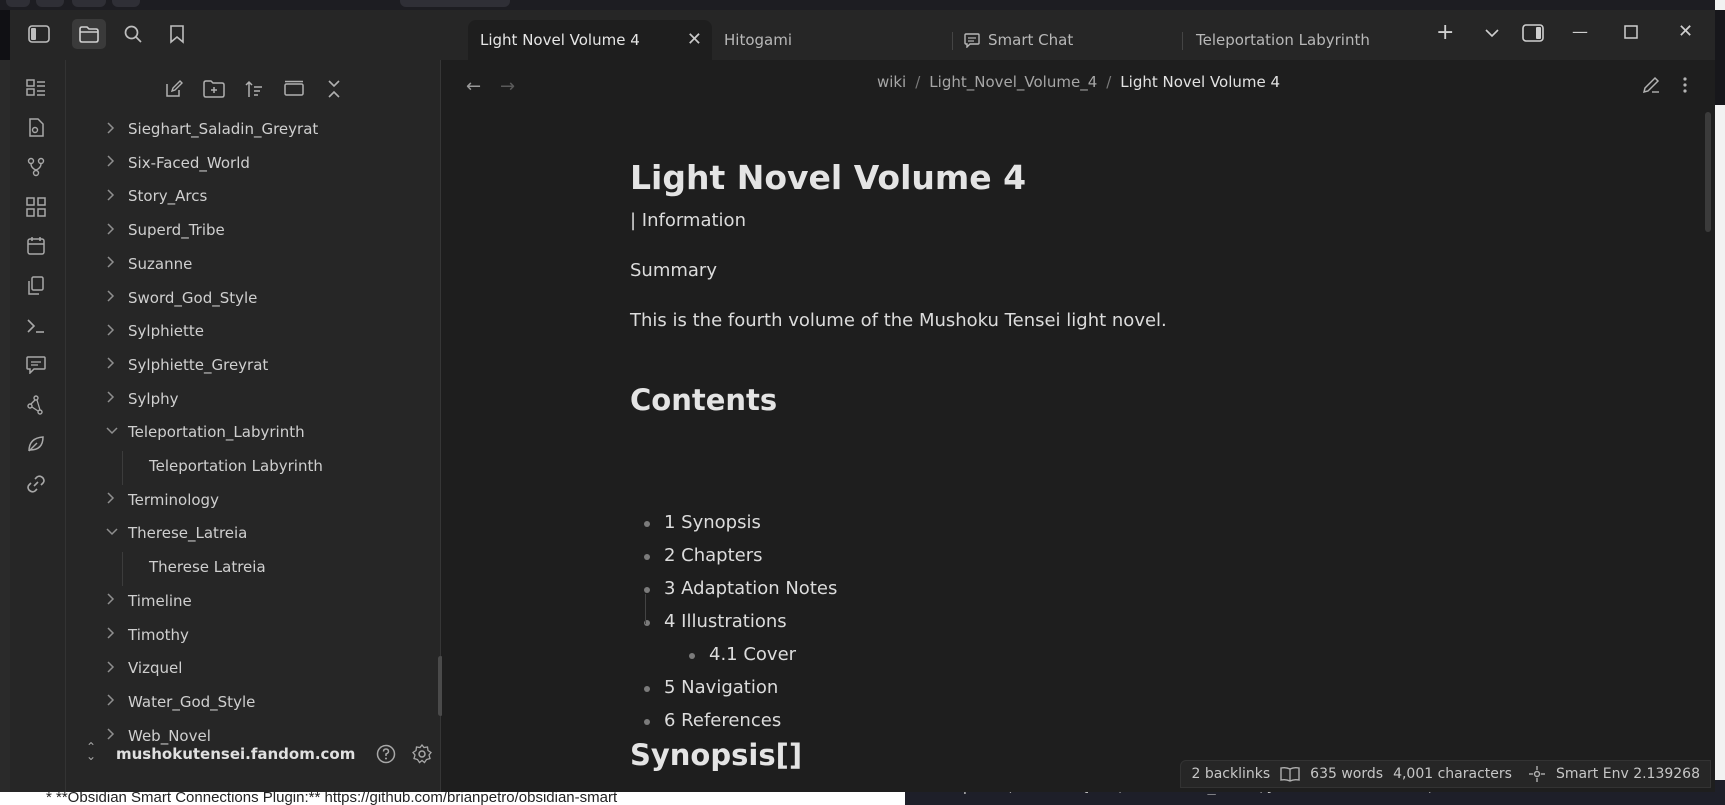 Image resolution: width=1725 pixels, height=805 pixels. What do you see at coordinates (5, 432) in the screenshot?
I see `background-window-left` at bounding box center [5, 432].